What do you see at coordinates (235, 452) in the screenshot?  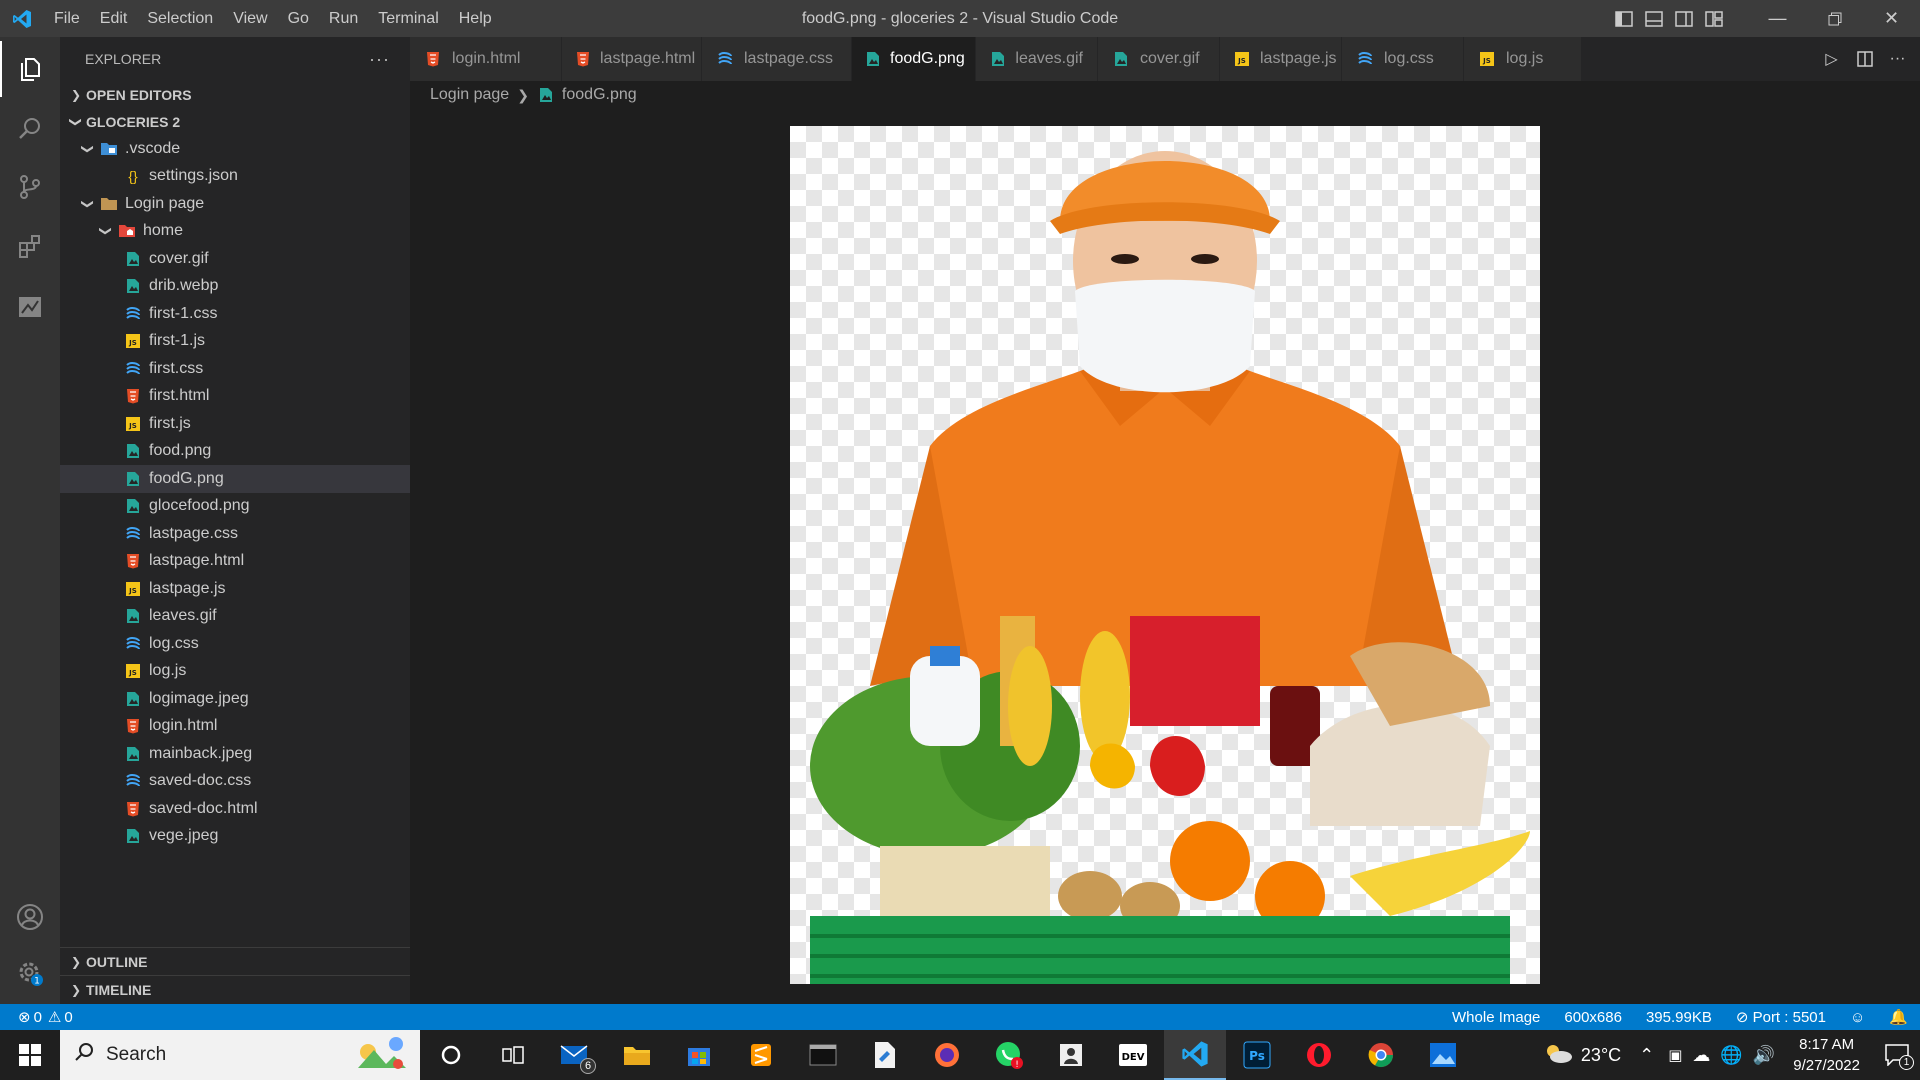 I see `tree-file: food.png` at bounding box center [235, 452].